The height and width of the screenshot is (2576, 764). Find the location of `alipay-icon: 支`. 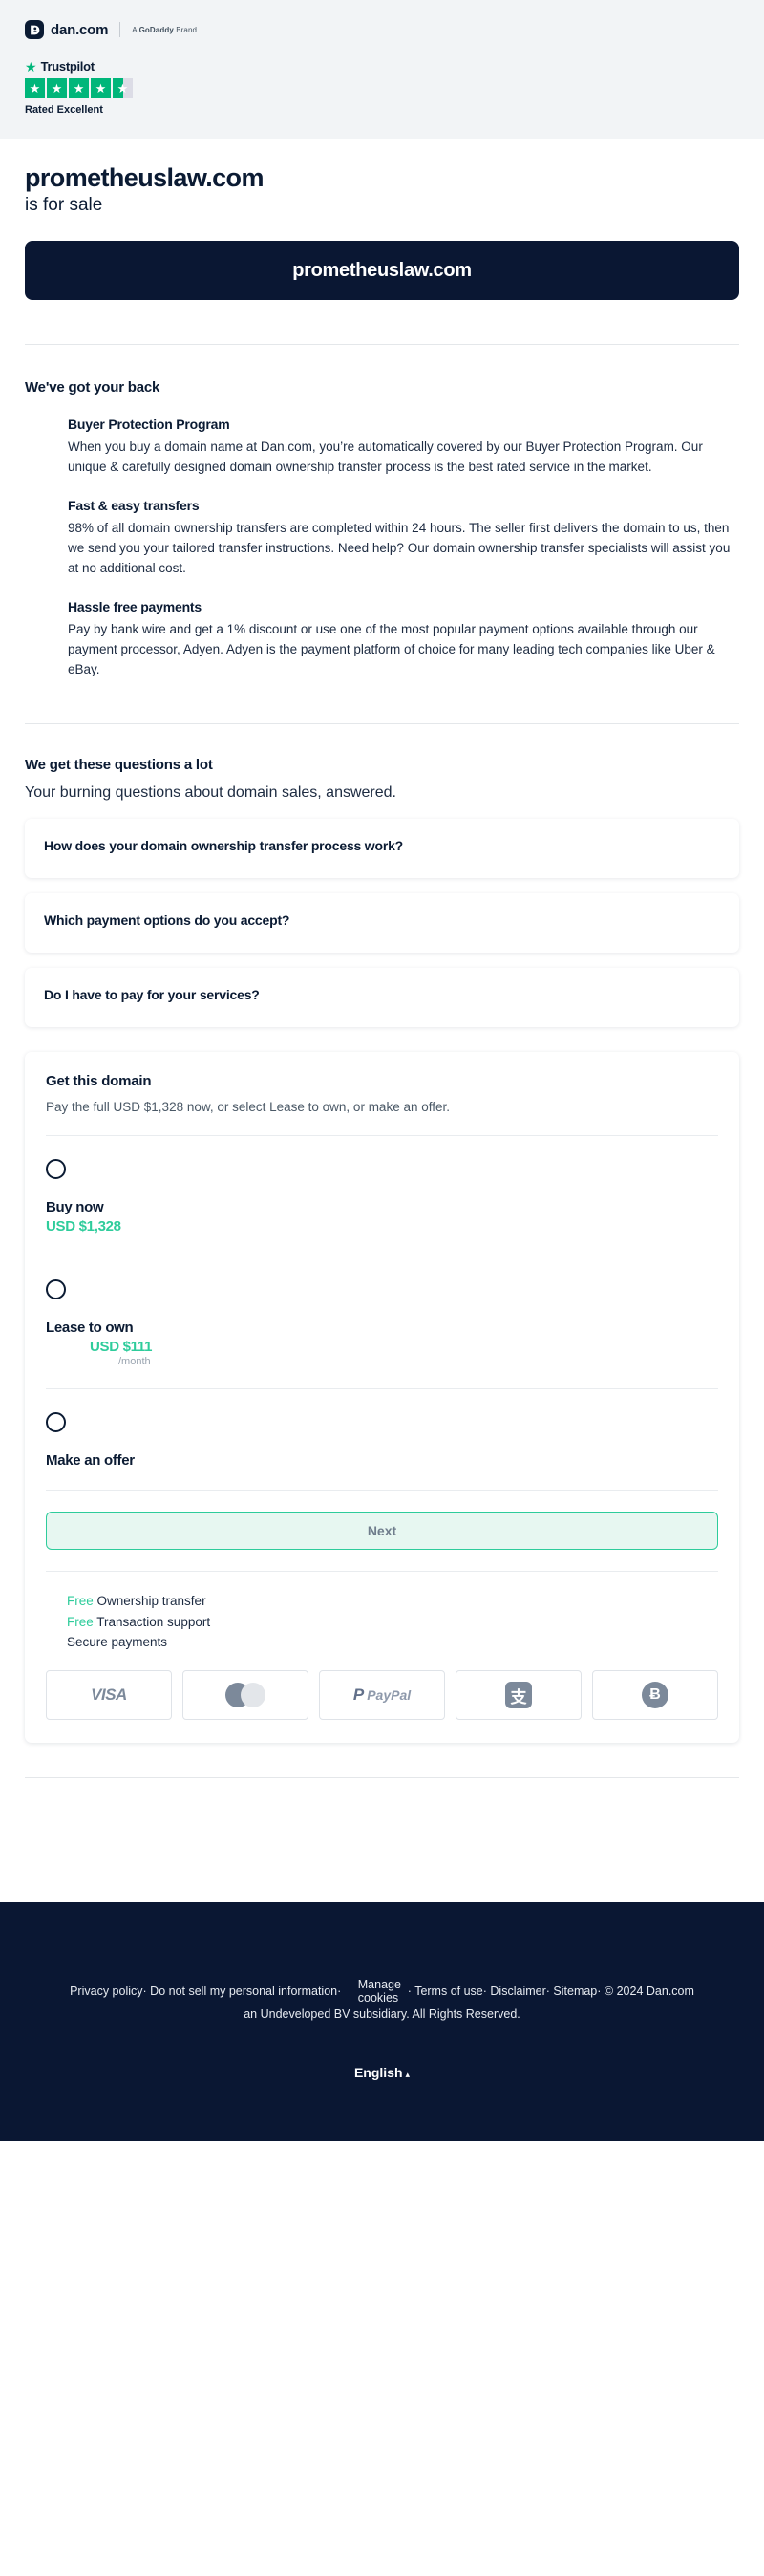

alipay-icon: 支 is located at coordinates (518, 1695).